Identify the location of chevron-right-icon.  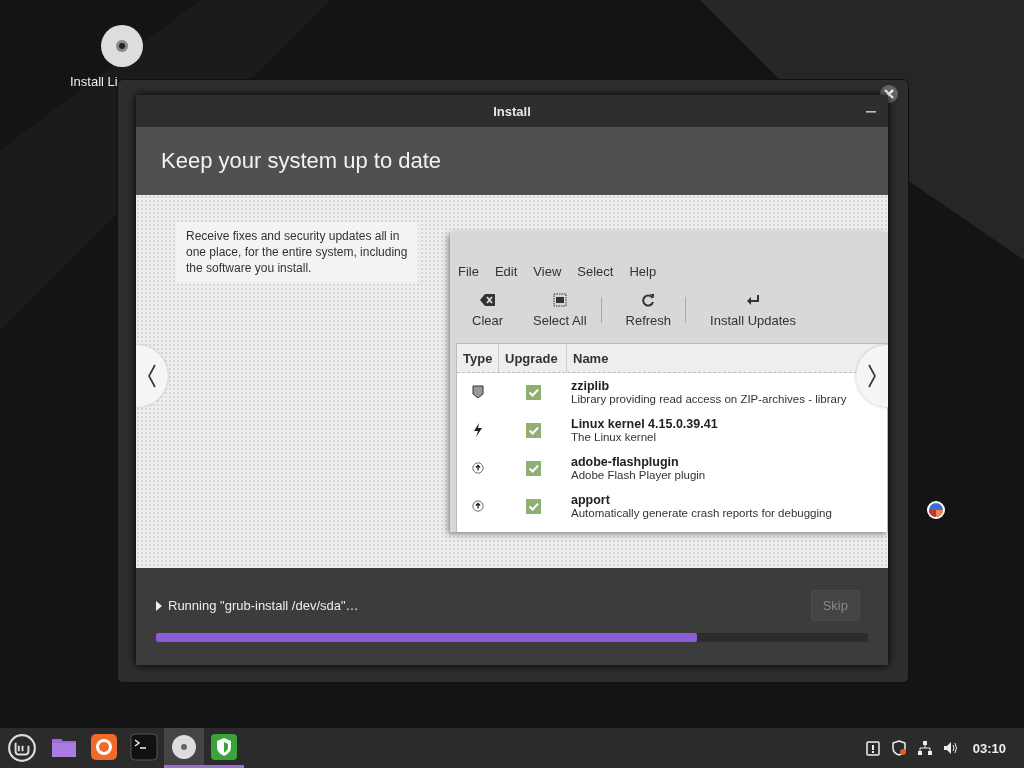
(872, 376).